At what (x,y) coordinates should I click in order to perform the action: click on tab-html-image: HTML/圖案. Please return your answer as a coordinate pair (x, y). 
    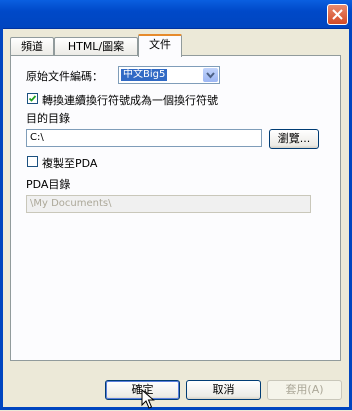
    Looking at the image, I should click on (96, 46).